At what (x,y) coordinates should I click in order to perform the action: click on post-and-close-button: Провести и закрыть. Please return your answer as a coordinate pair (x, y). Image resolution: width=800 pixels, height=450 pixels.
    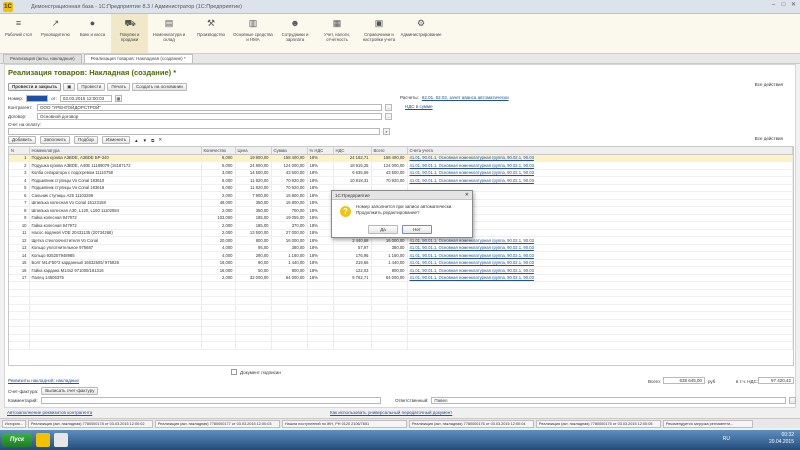
    Looking at the image, I should click on (35, 86).